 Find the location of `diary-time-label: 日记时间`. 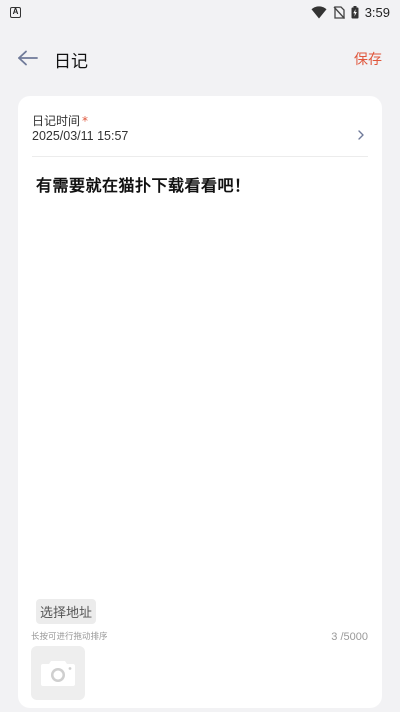

diary-time-label: 日记时间 is located at coordinates (56, 121).